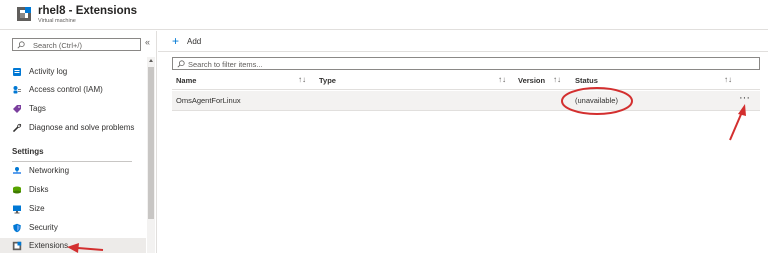  I want to click on row-divider, so click(466, 110).